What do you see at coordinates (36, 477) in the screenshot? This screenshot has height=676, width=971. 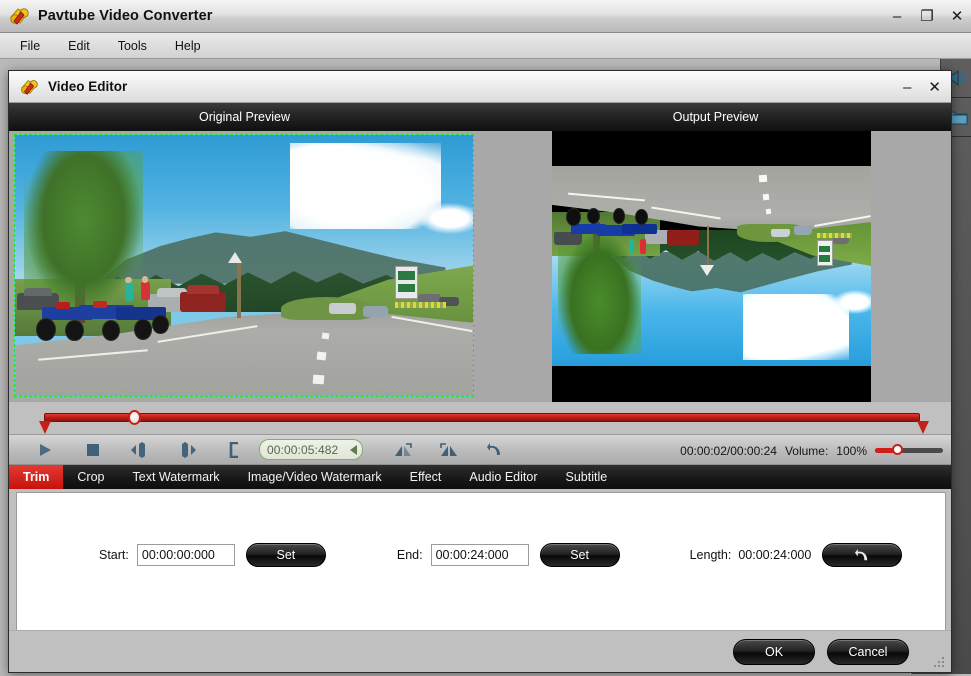 I see `tab-trim: Trim` at bounding box center [36, 477].